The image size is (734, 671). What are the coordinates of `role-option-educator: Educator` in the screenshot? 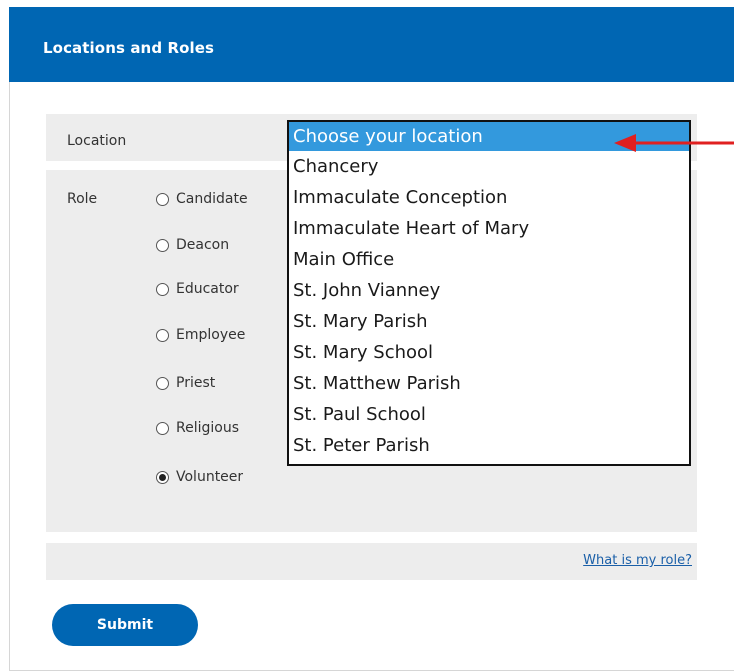 It's located at (197, 289).